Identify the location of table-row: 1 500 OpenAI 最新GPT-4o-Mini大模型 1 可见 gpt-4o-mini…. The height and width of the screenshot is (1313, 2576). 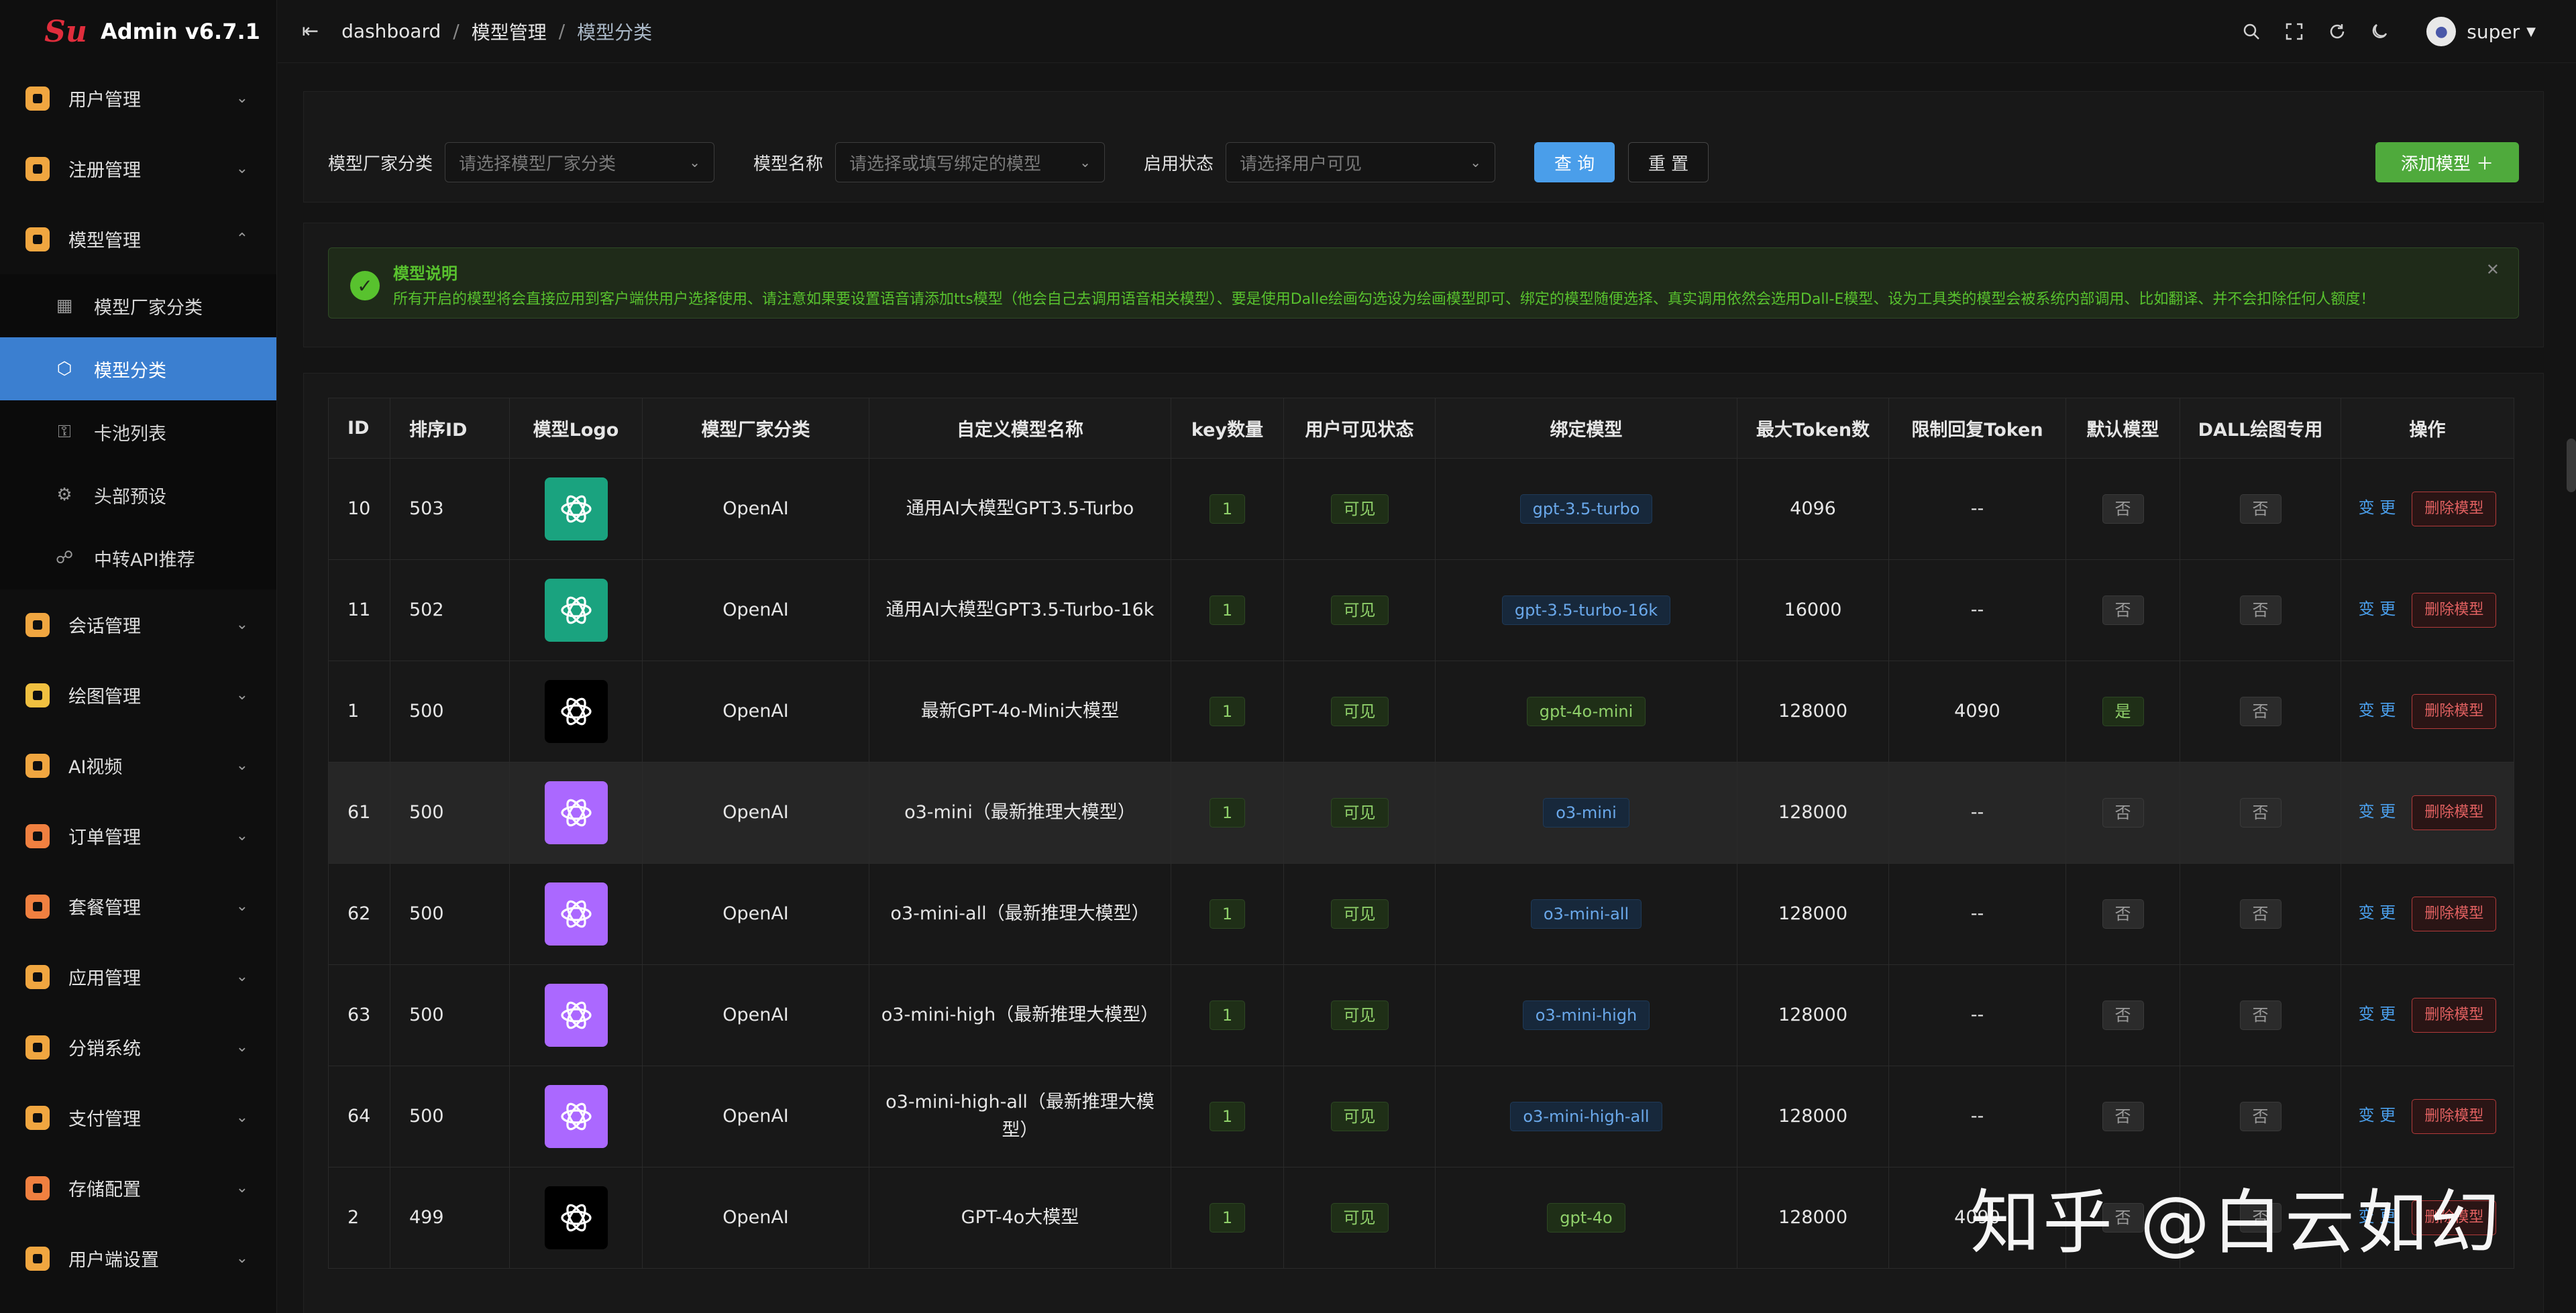
(1421, 711).